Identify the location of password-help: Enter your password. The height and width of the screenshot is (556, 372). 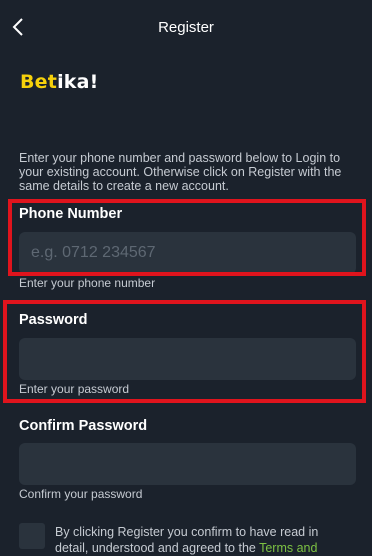
(74, 389).